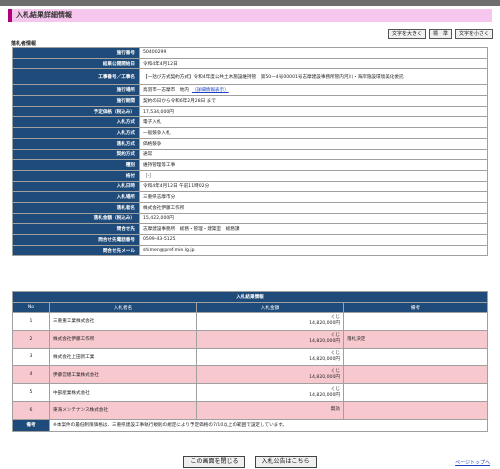 Image resolution: width=500 pixels, height=469 pixels. What do you see at coordinates (472, 462) in the screenshot?
I see `page-top-link: ページトップへ` at bounding box center [472, 462].